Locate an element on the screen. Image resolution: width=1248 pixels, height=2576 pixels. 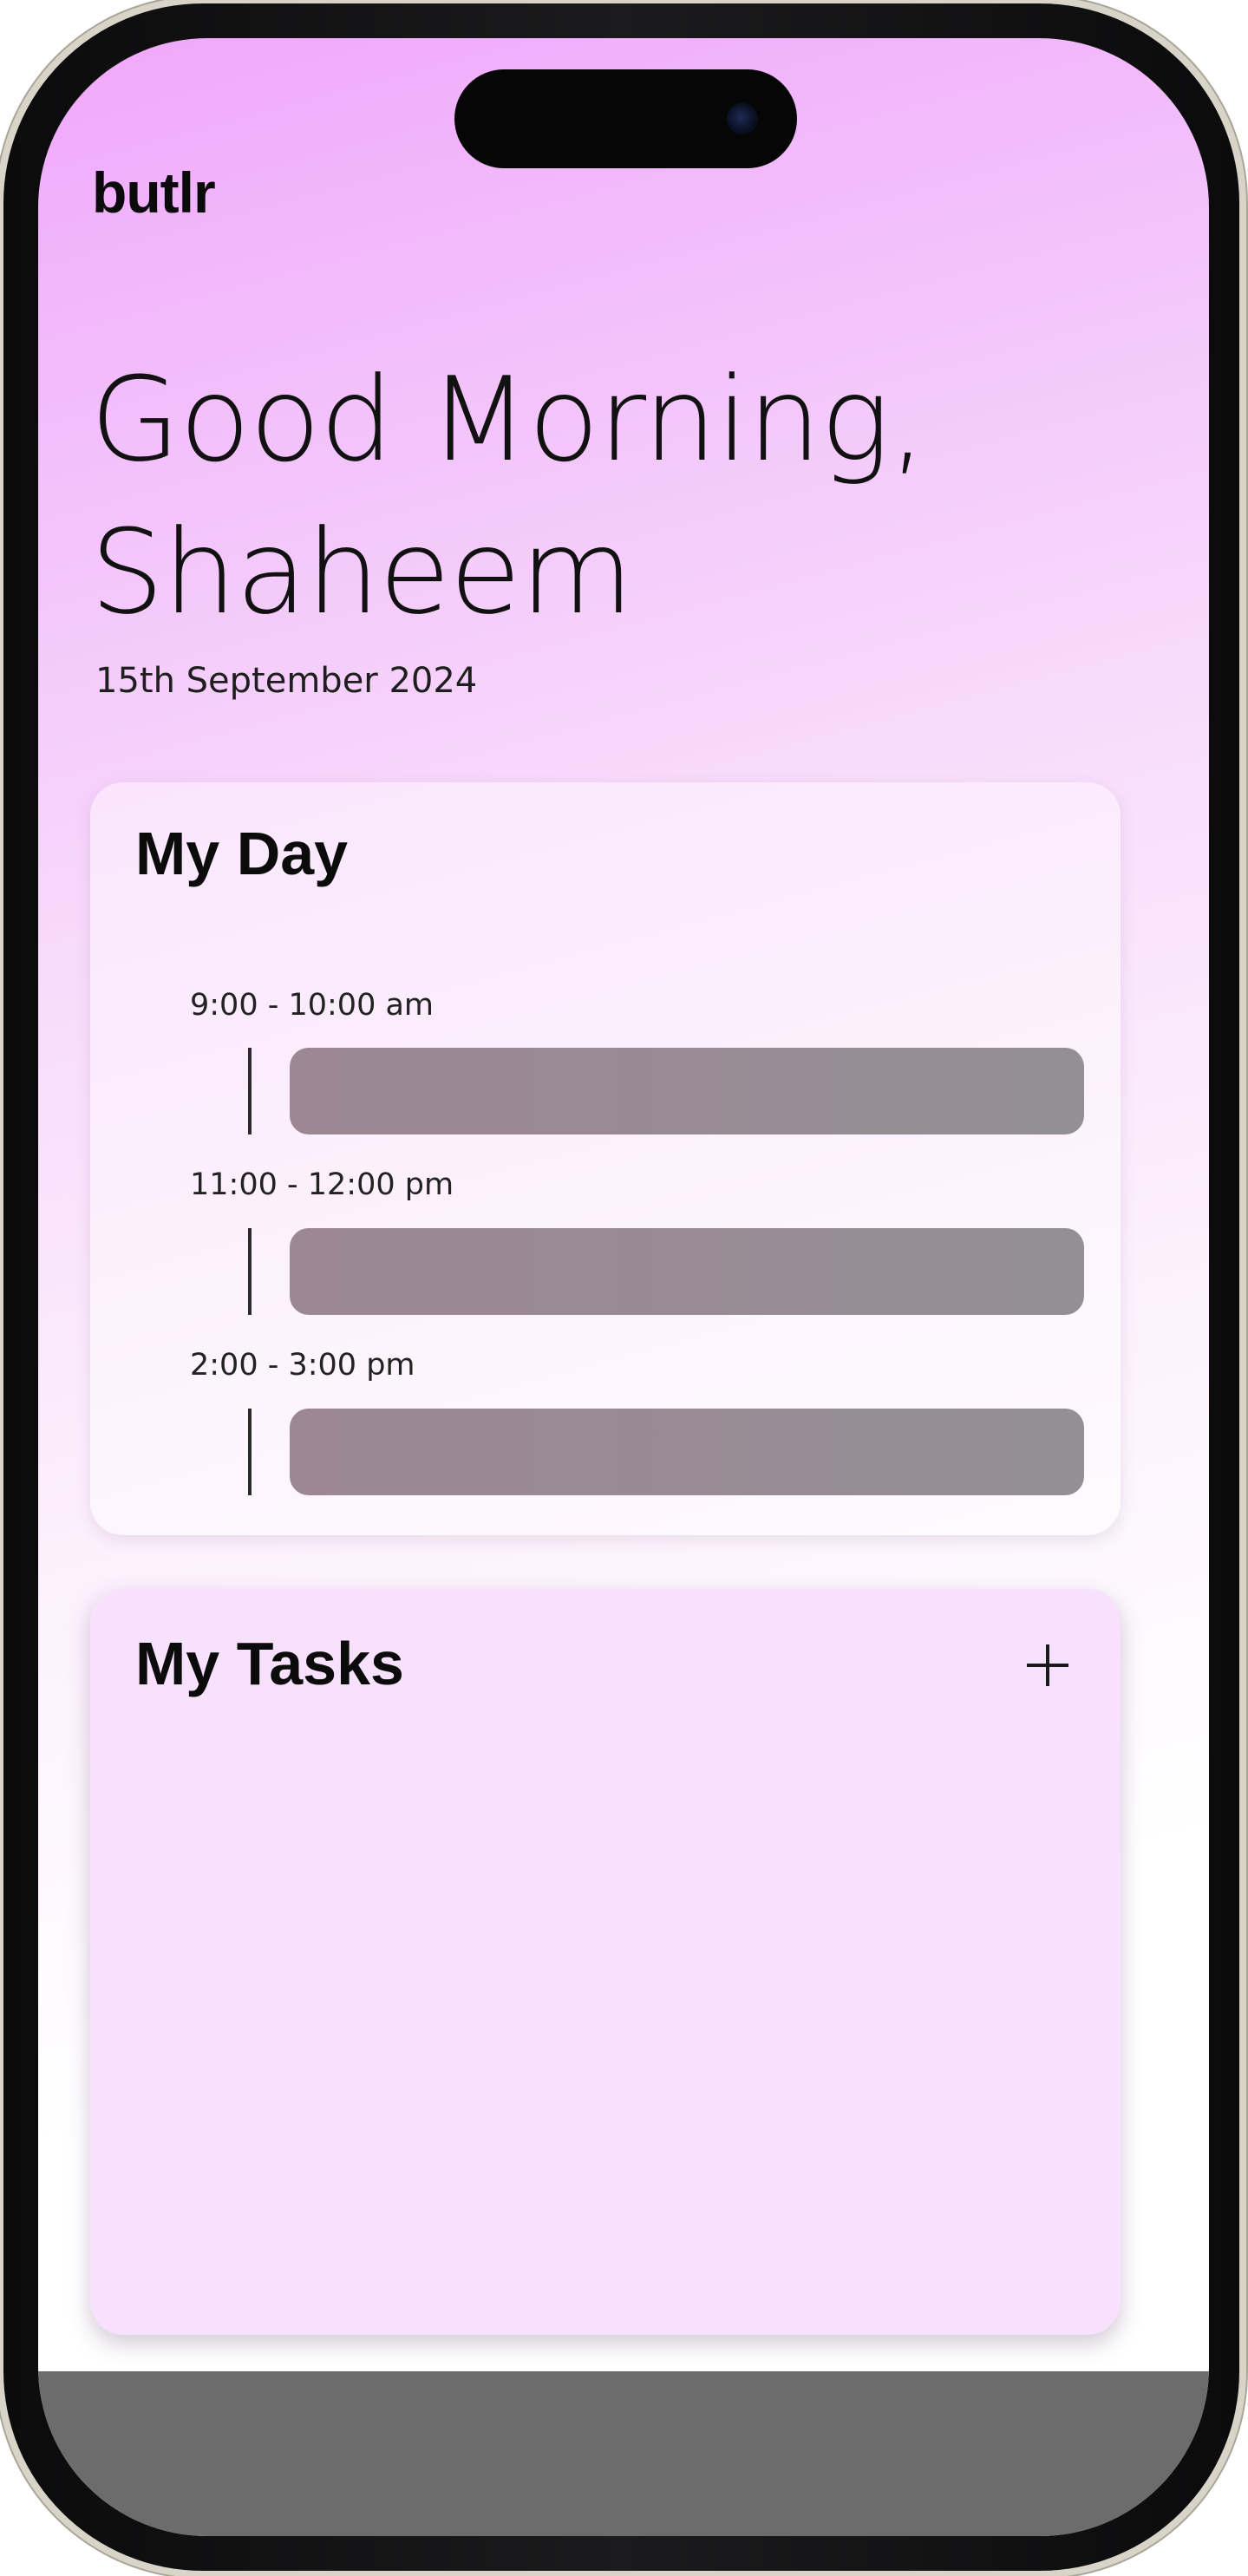
time-slot-label: 11:00 - 12:00 pm is located at coordinates (322, 1184).